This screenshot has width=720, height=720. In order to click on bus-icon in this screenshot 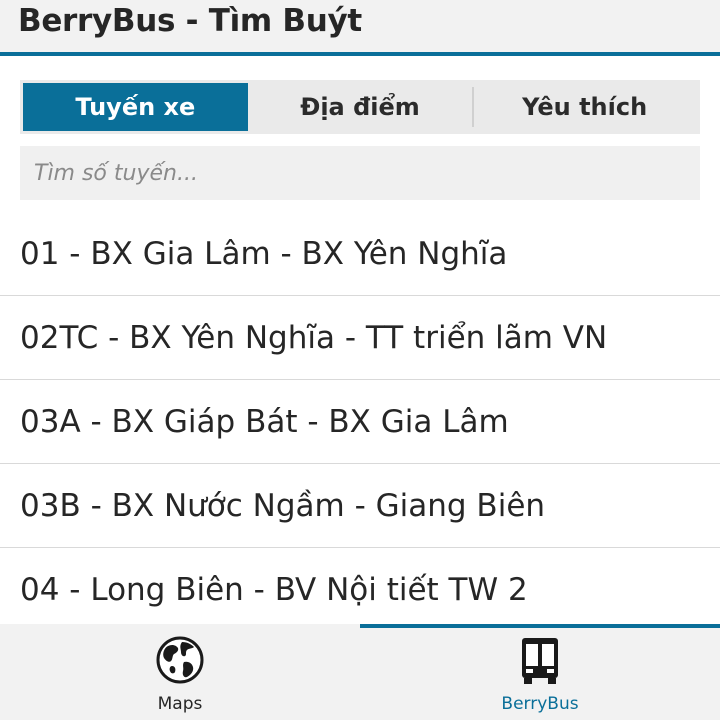, I will do `click(540, 661)`.